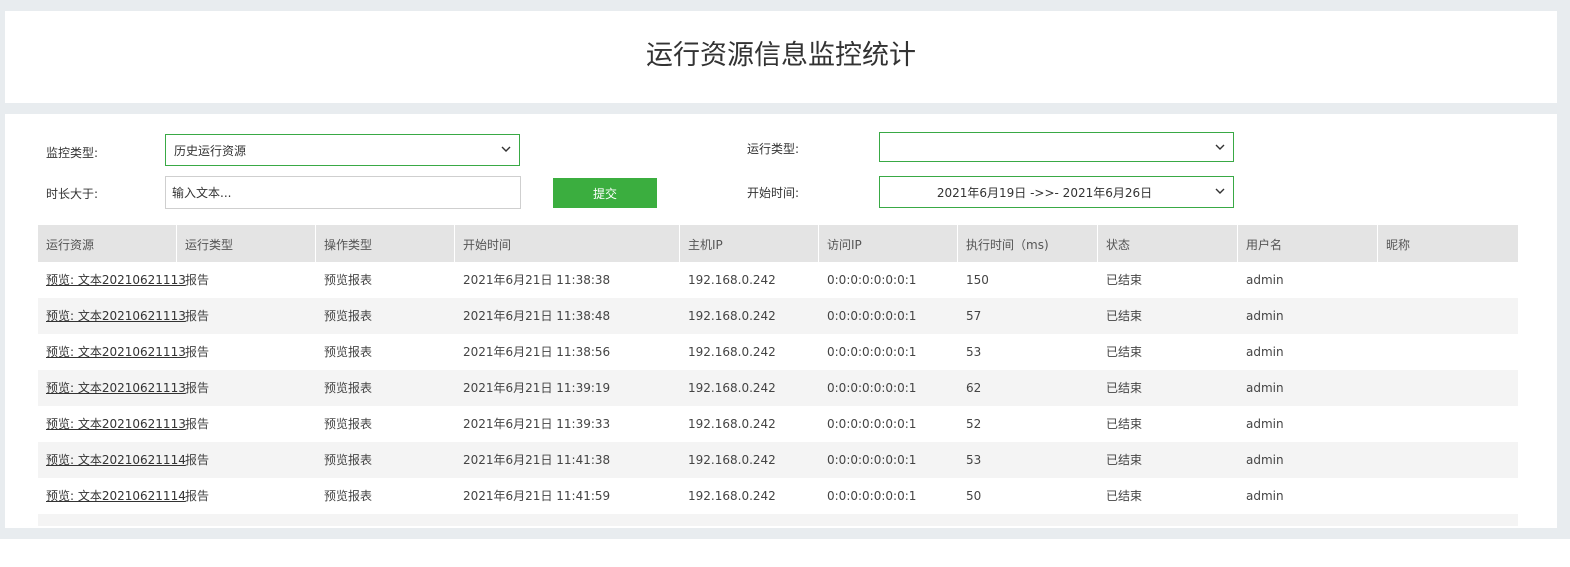 The image size is (1570, 567). What do you see at coordinates (537, 280) in the screenshot?
I see `cell-start-time: 2021年6月21日 11:38:38` at bounding box center [537, 280].